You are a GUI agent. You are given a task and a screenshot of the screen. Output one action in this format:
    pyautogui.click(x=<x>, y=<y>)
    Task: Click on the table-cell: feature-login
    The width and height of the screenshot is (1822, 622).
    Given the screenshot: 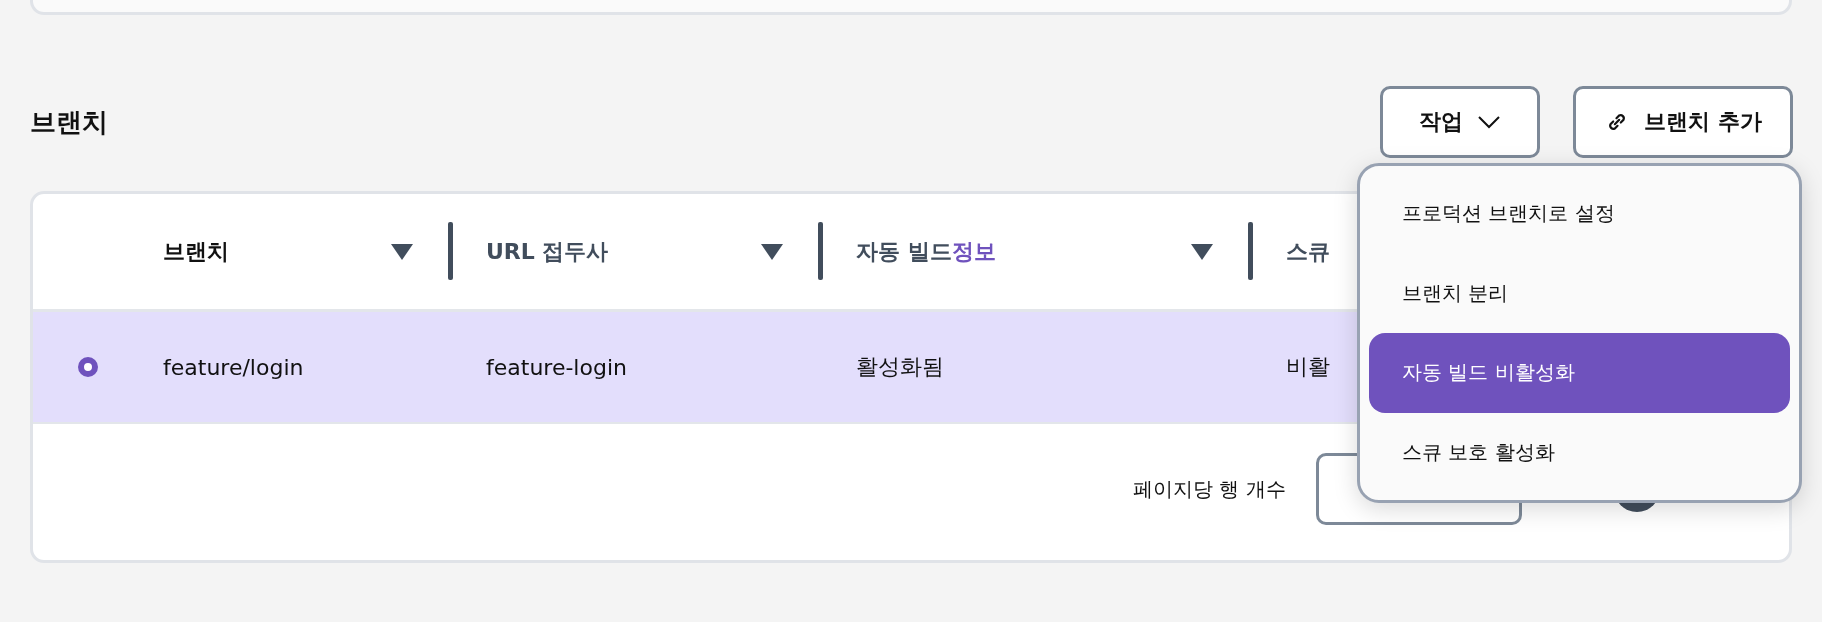 What is the action you would take?
    pyautogui.click(x=556, y=367)
    